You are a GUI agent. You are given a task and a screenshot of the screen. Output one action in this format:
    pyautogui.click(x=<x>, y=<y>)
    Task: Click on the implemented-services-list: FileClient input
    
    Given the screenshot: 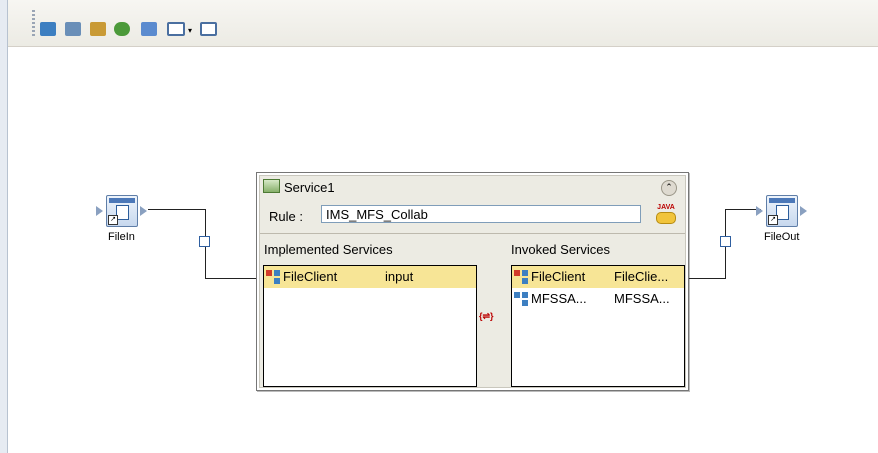 What is the action you would take?
    pyautogui.click(x=370, y=326)
    